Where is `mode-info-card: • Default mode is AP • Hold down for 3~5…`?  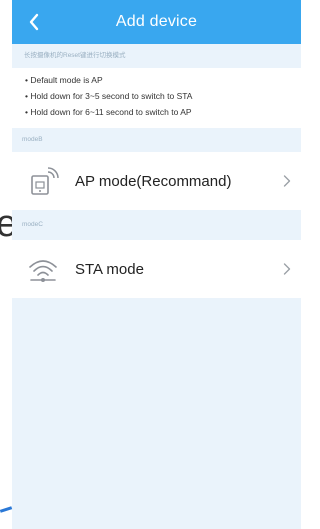
mode-info-card: • Default mode is AP • Hold down for 3~5… is located at coordinates (156, 98).